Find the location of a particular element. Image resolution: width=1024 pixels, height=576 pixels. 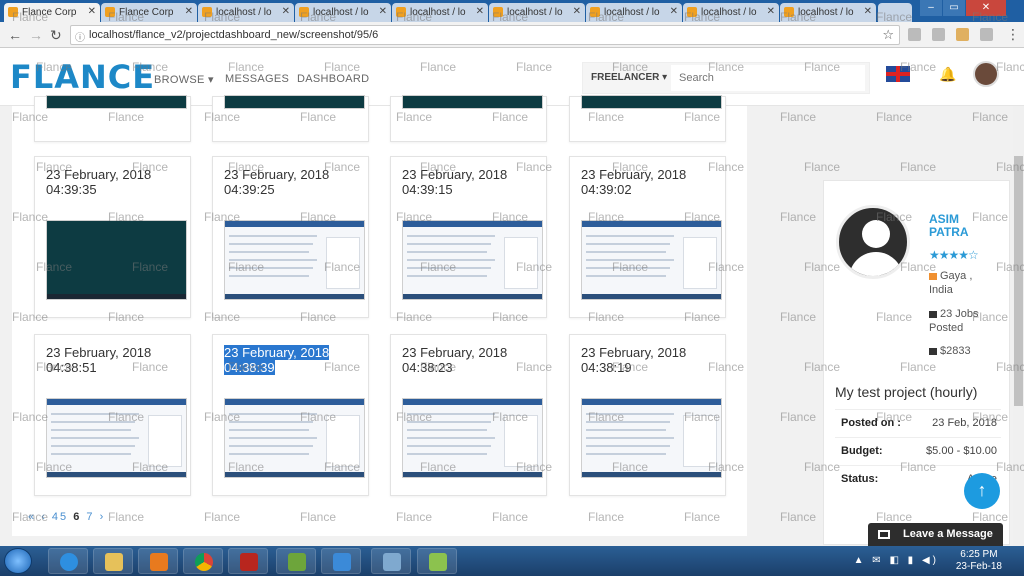

filezilla-icon is located at coordinates (249, 562).